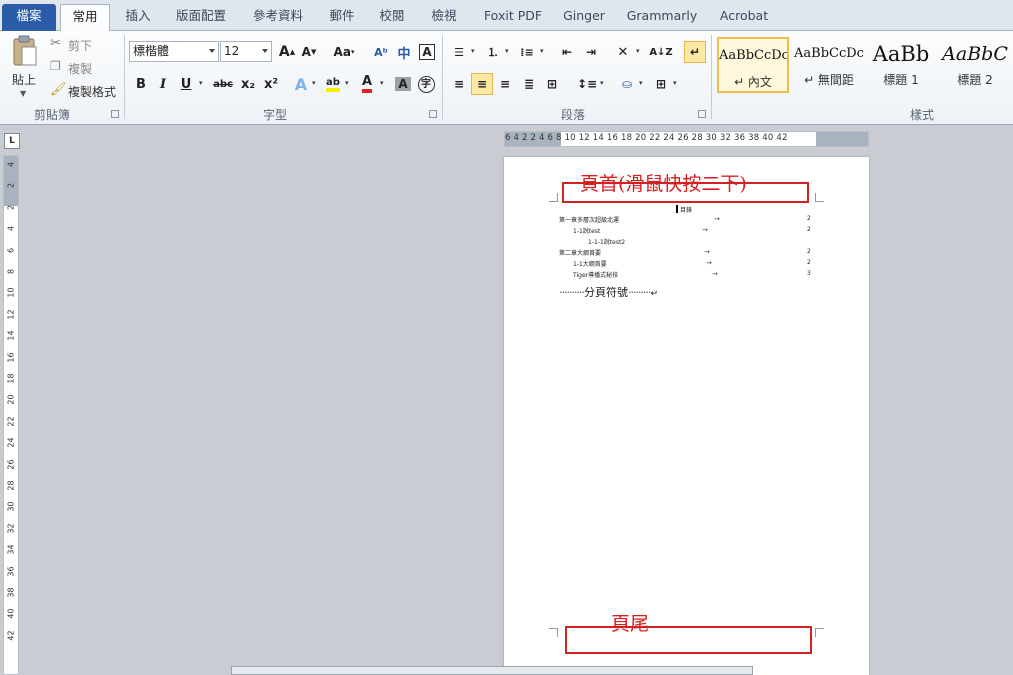 This screenshot has height=675, width=1013. I want to click on underline-button: U, so click(186, 84).